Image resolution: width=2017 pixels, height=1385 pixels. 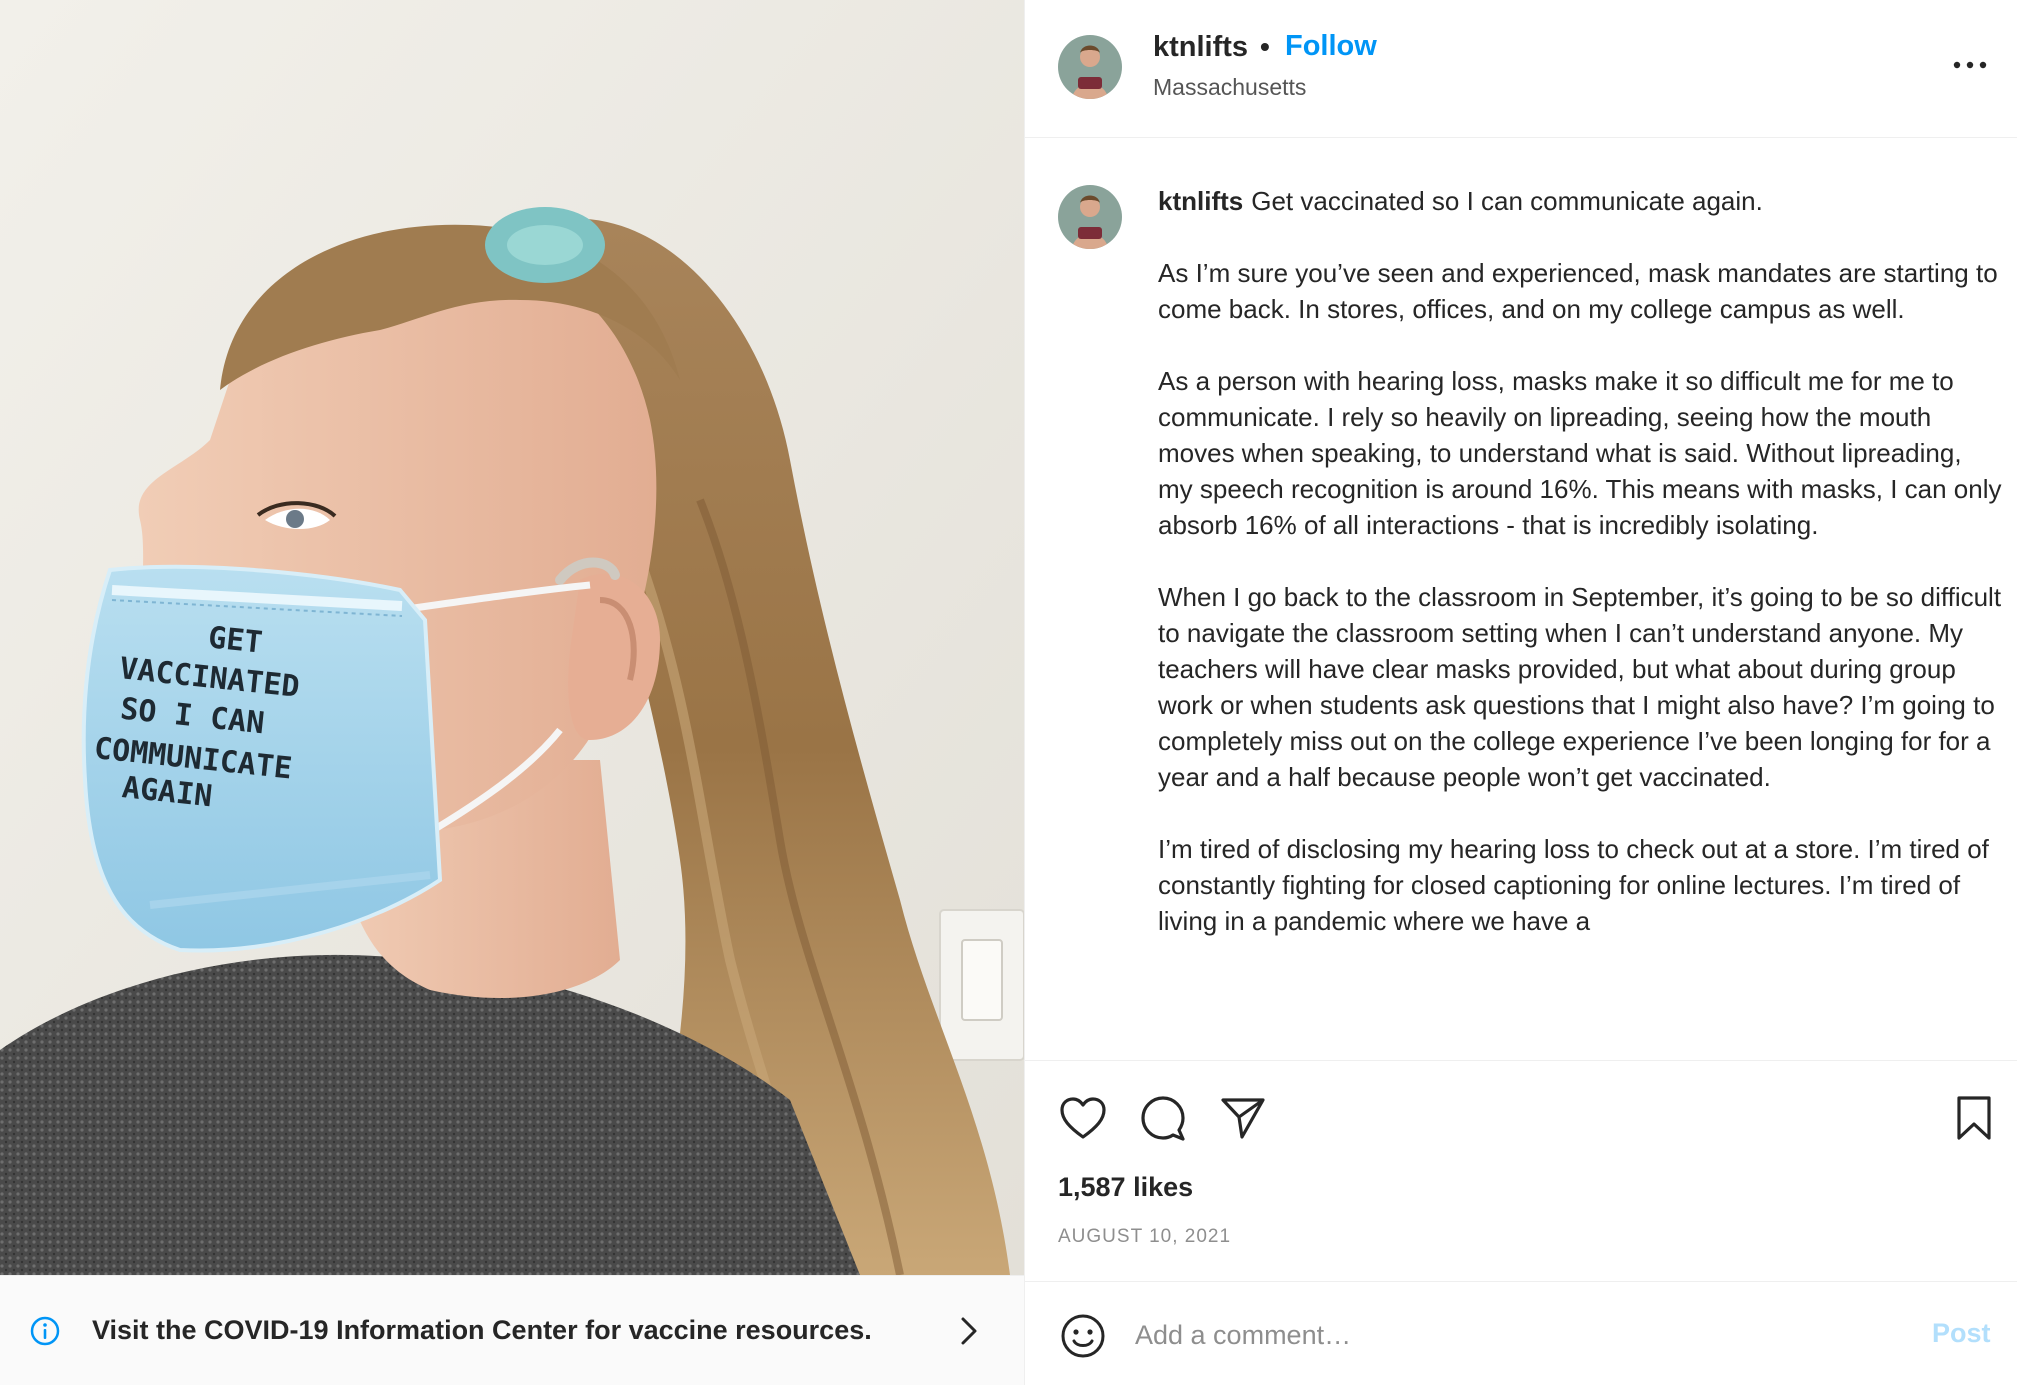 What do you see at coordinates (1163, 1118) in the screenshot?
I see `comment-icon` at bounding box center [1163, 1118].